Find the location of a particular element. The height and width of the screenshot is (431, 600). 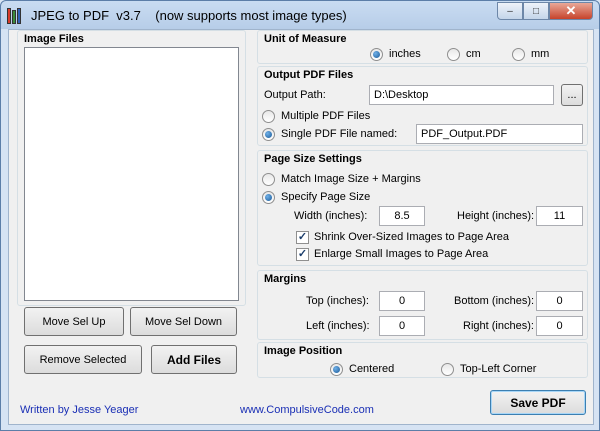

shrink-images-label: Shrink Over-Sized Images to Page Area is located at coordinates (411, 237).